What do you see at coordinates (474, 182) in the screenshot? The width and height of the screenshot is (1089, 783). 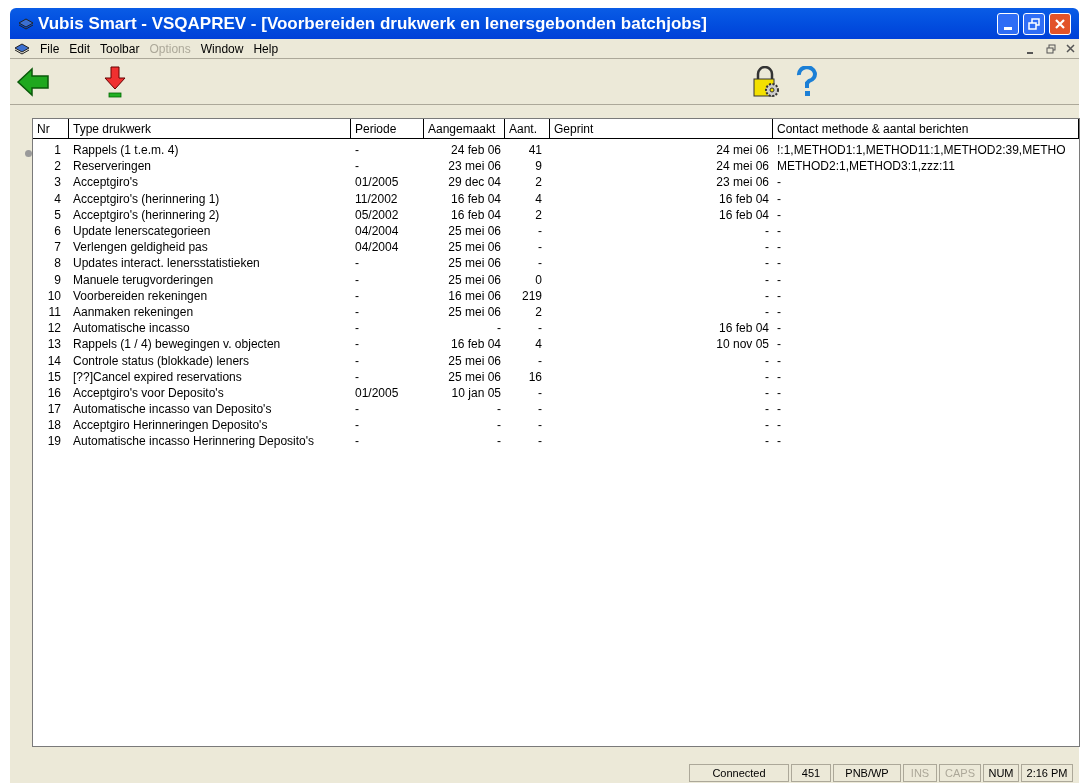 I see `table-cell: 29 dec 04` at bounding box center [474, 182].